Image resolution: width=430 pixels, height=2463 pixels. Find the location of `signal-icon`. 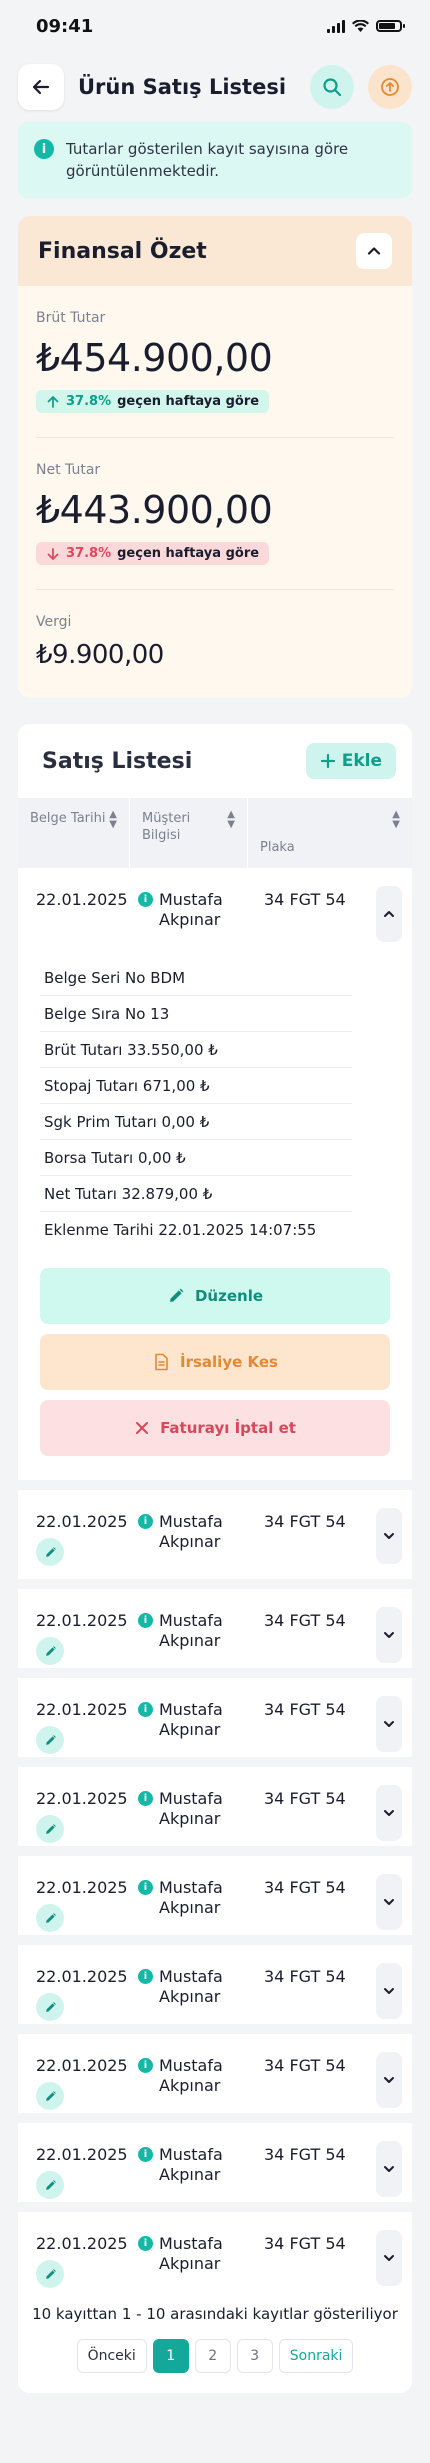

signal-icon is located at coordinates (336, 26).